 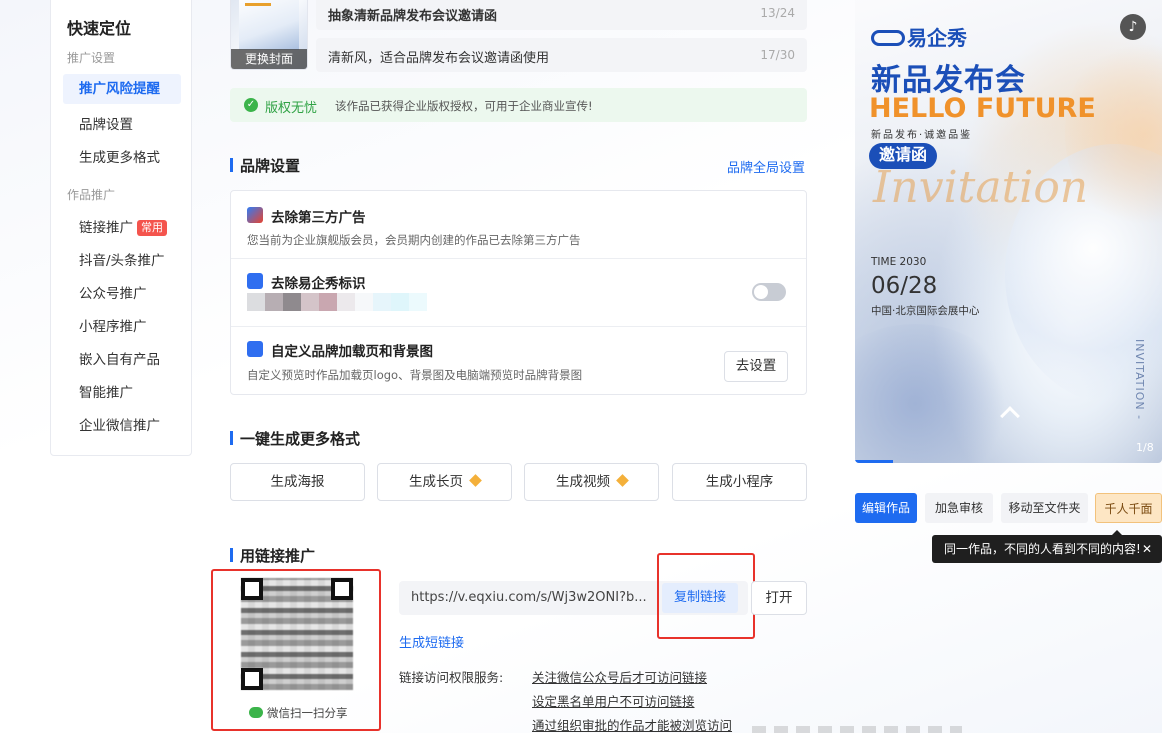 What do you see at coordinates (561, 55) in the screenshot?
I see `description-input: 清新风，适合品牌发布会议邀请函使用 17/30` at bounding box center [561, 55].